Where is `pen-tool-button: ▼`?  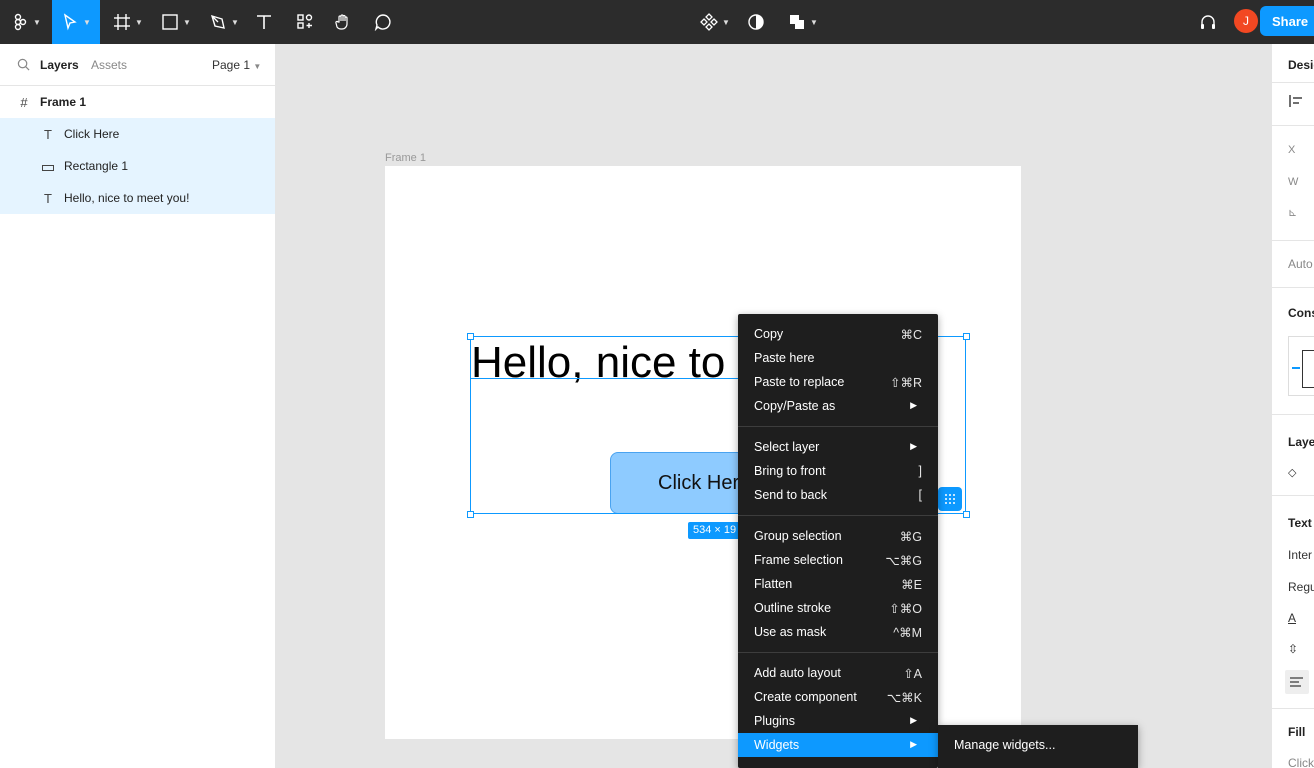 pen-tool-button: ▼ is located at coordinates (224, 22).